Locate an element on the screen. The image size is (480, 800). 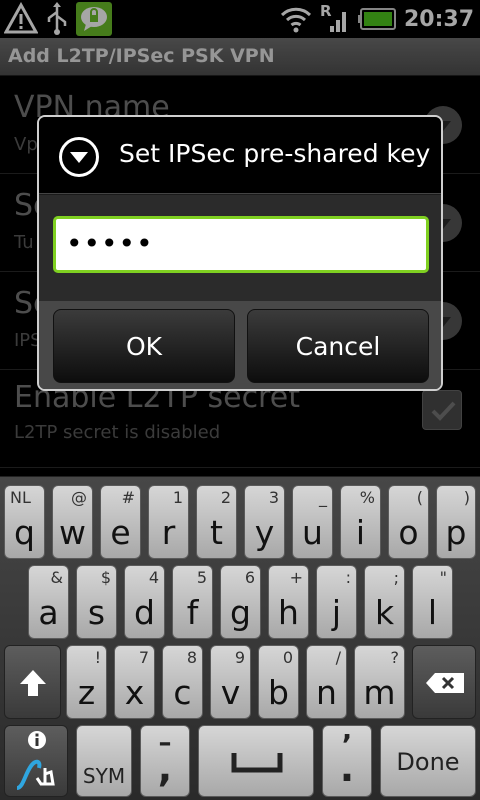
key-c: 8c is located at coordinates (182, 682).